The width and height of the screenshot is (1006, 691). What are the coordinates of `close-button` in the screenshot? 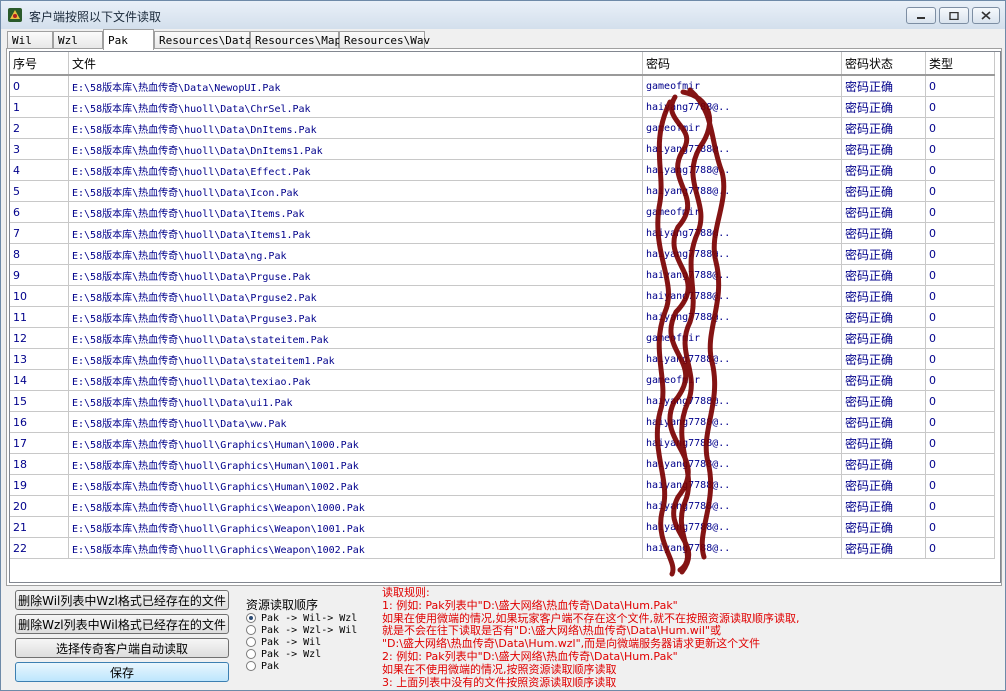 It's located at (986, 15).